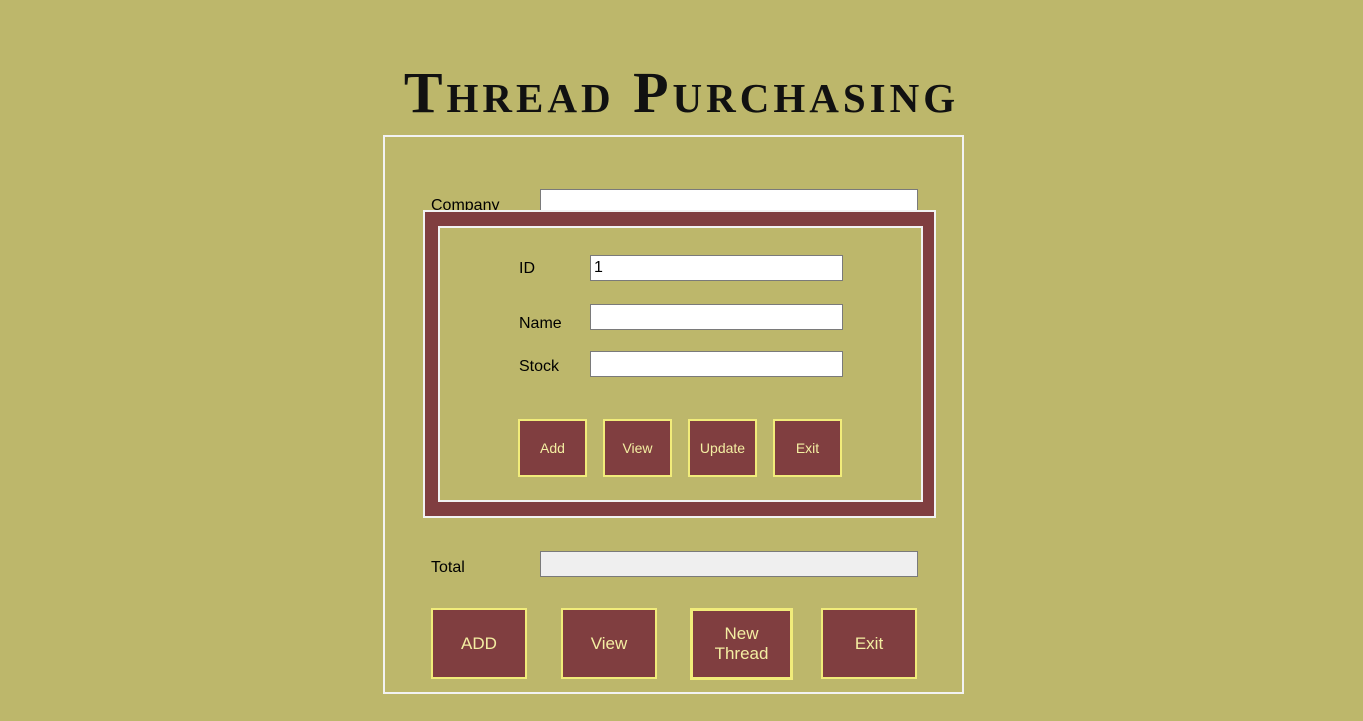 The height and width of the screenshot is (721, 1363). I want to click on new-thread-button: New Thread, so click(741, 644).